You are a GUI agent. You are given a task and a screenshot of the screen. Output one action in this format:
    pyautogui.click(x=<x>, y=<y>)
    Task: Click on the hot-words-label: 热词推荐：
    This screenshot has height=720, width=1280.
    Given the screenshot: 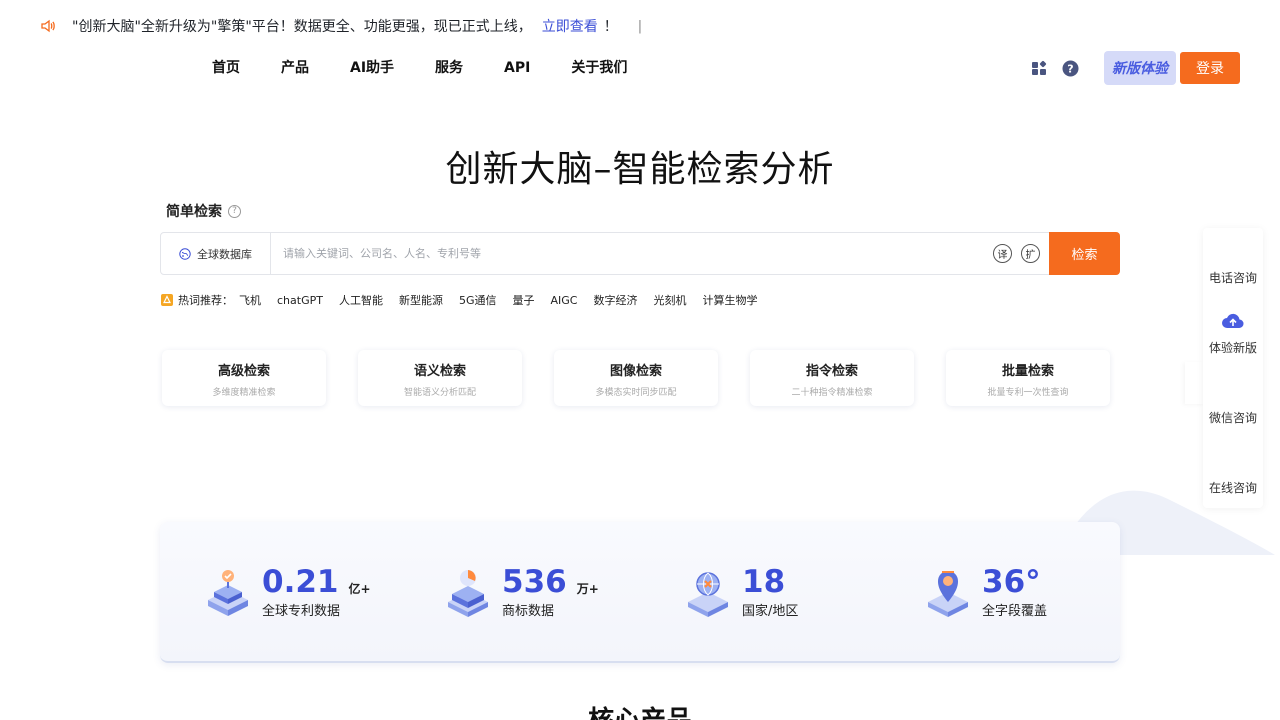 What is the action you would take?
    pyautogui.click(x=205, y=300)
    